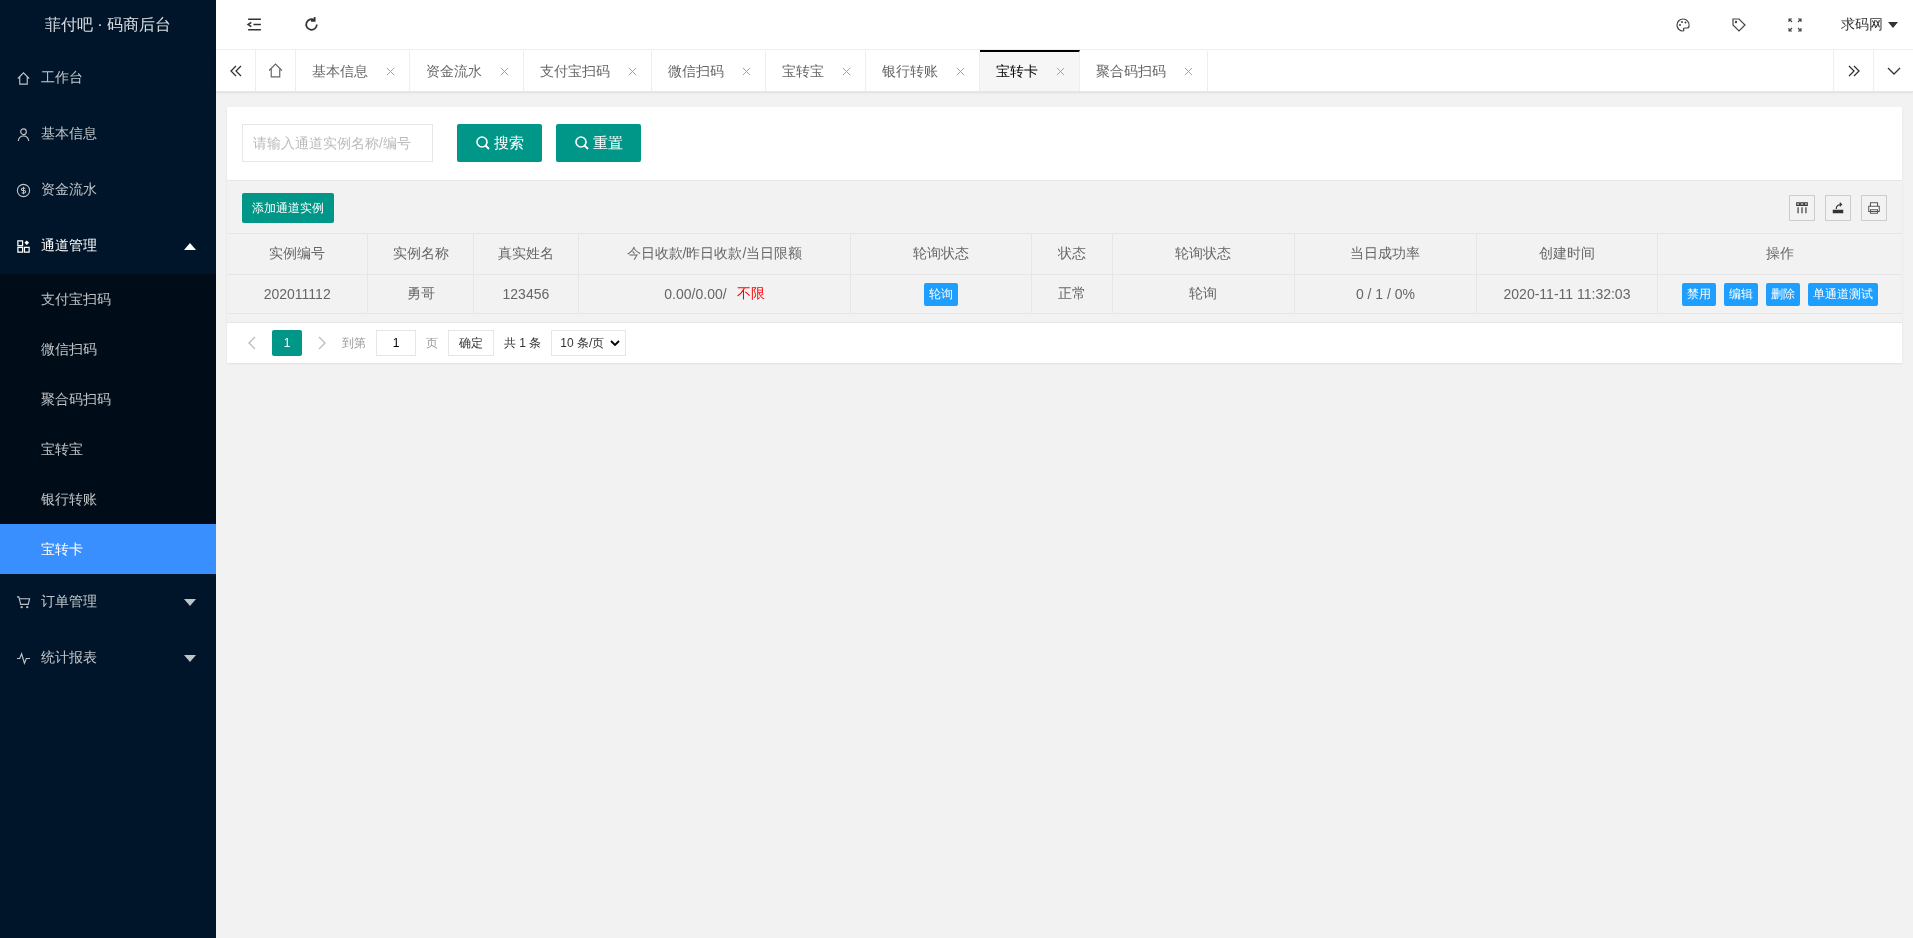 This screenshot has height=938, width=1913. Describe the element at coordinates (311, 24) in the screenshot. I see `refresh-icon` at that location.